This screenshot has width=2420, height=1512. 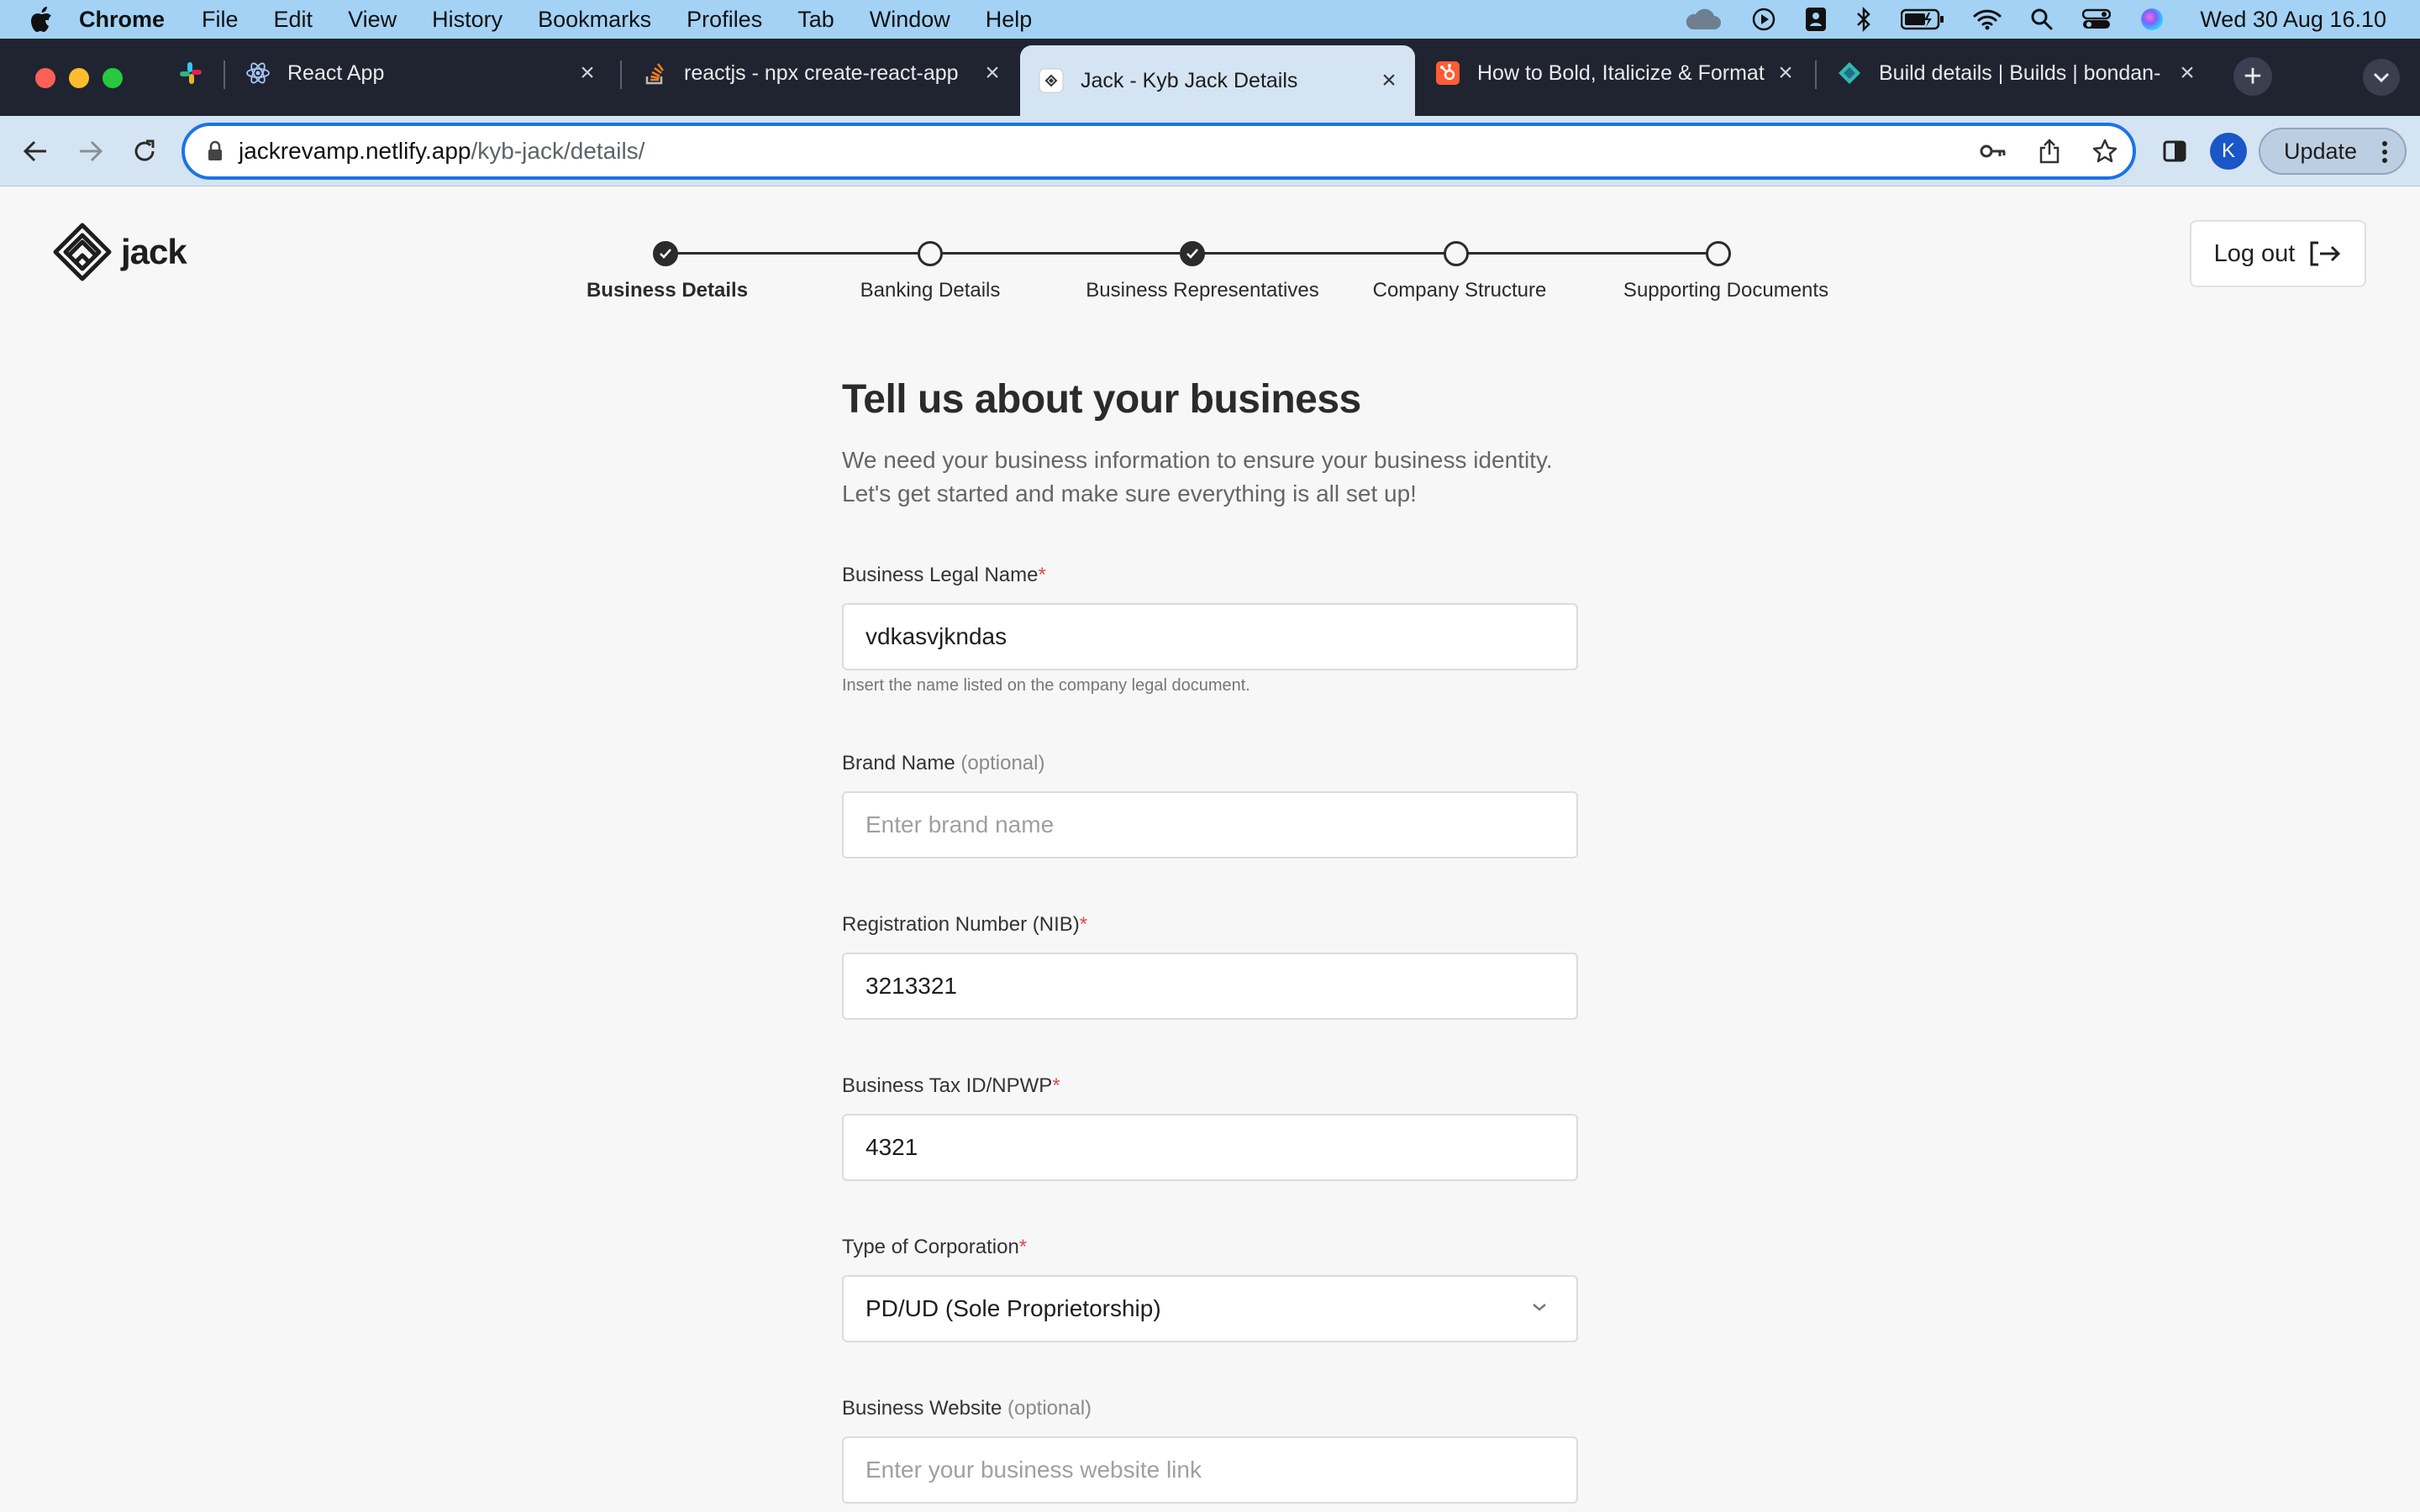 I want to click on new-tab-button: +, so click(x=2252, y=76).